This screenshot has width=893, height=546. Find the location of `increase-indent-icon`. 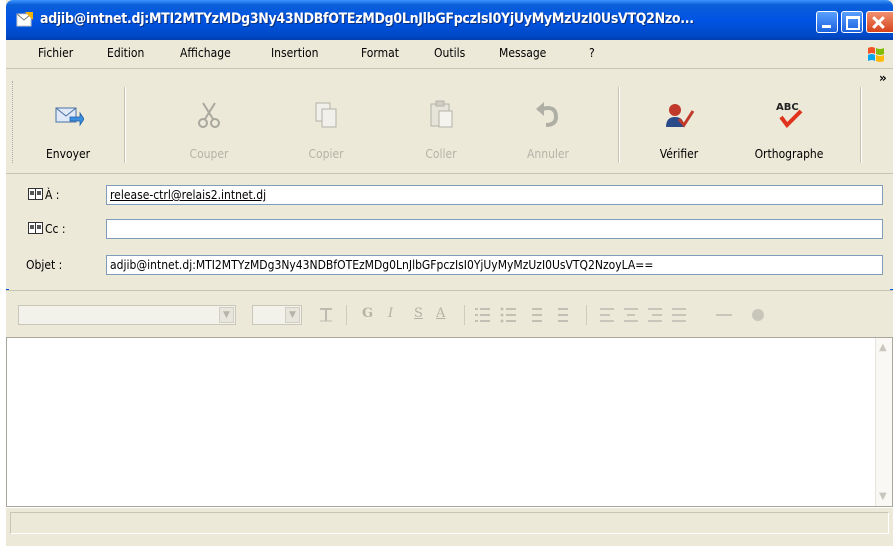

increase-indent-icon is located at coordinates (563, 315).